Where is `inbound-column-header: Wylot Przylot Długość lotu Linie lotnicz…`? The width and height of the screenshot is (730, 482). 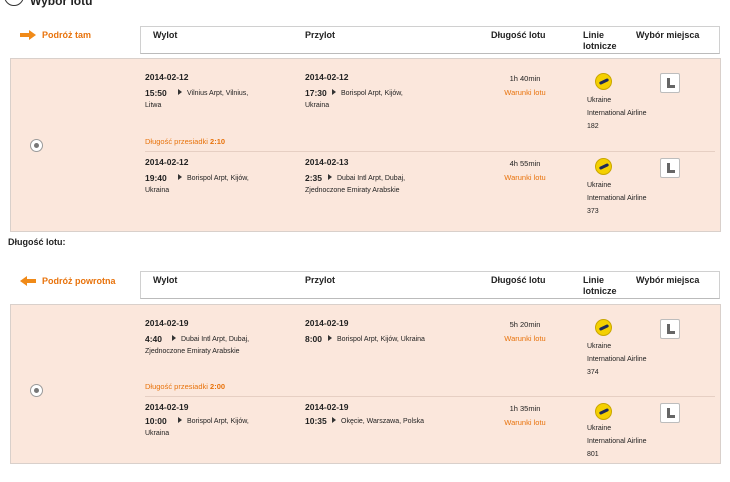 inbound-column-header: Wylot Przylot Długość lotu Linie lotnicz… is located at coordinates (430, 285).